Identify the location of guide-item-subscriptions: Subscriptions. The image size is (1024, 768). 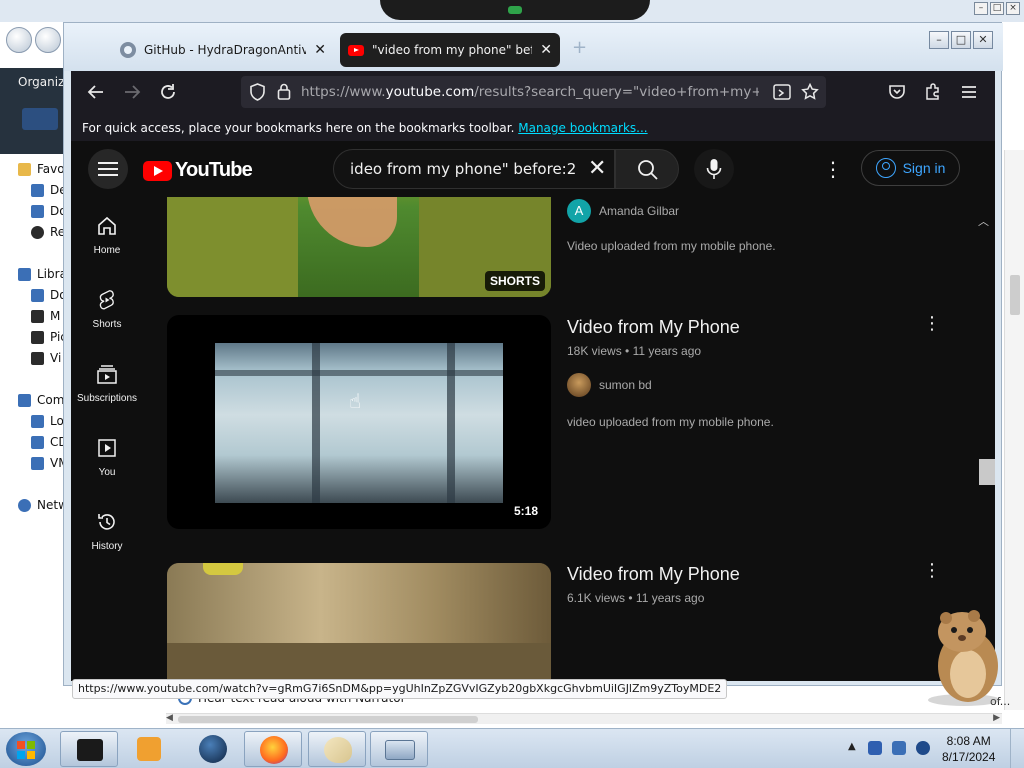
(107, 382).